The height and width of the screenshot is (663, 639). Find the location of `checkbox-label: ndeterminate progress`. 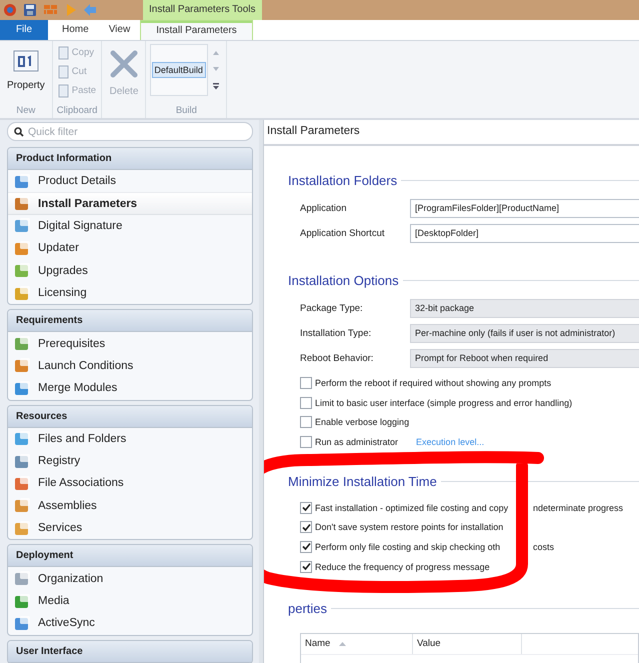

checkbox-label: ndeterminate progress is located at coordinates (578, 507).